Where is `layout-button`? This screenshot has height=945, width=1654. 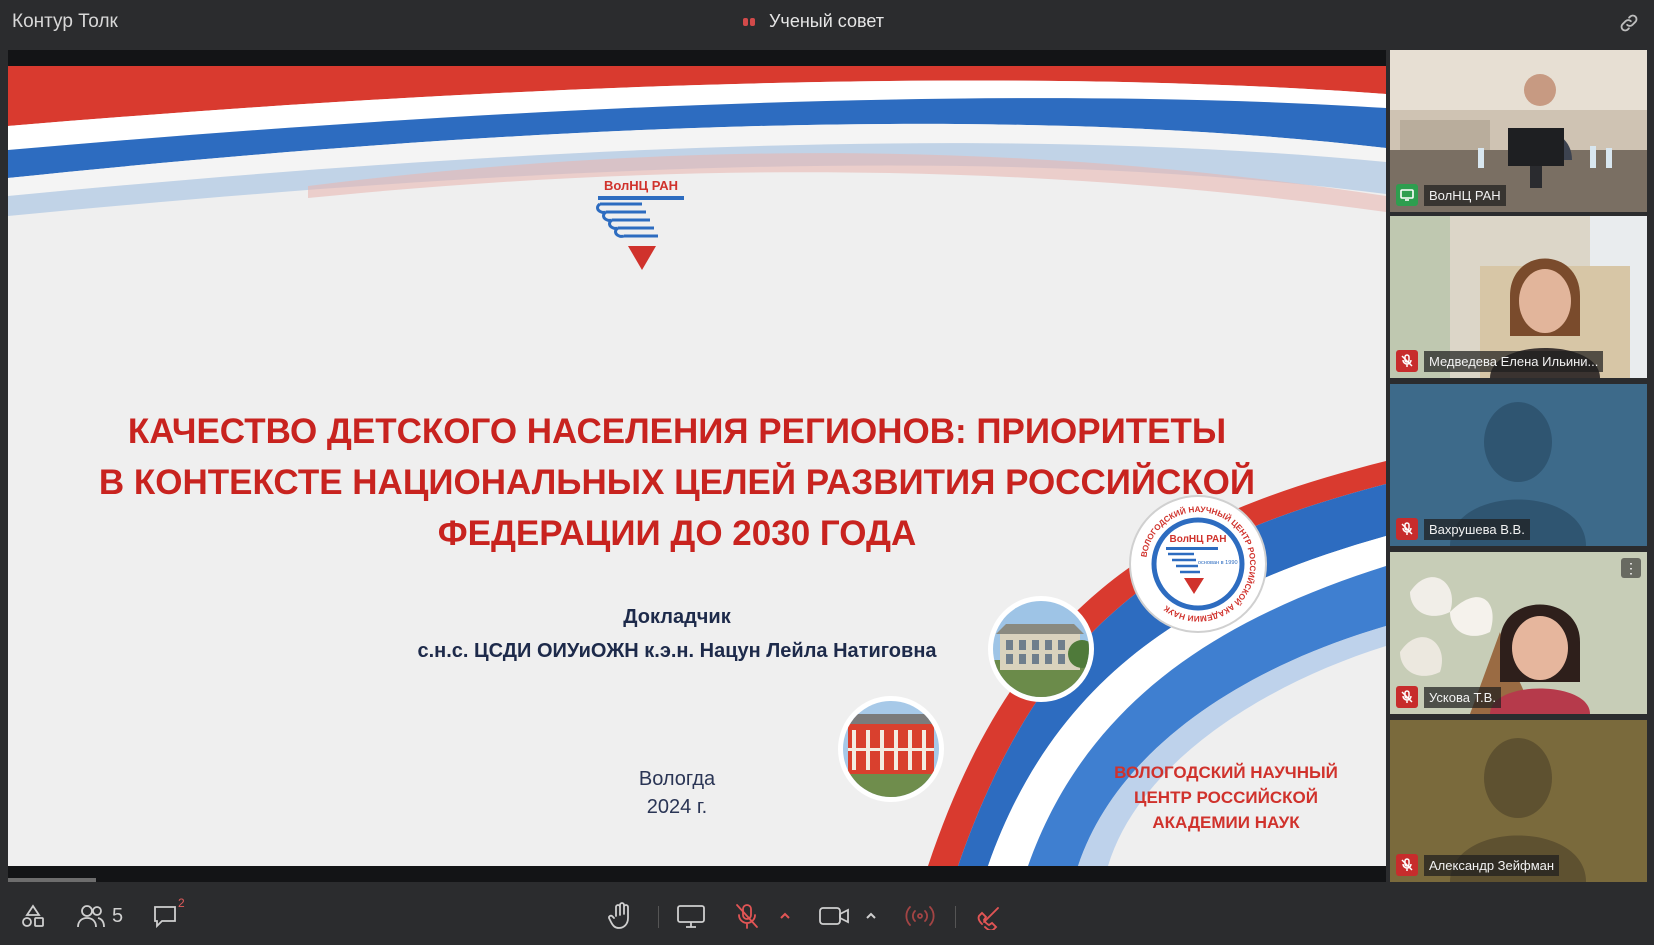
layout-button is located at coordinates (33, 916).